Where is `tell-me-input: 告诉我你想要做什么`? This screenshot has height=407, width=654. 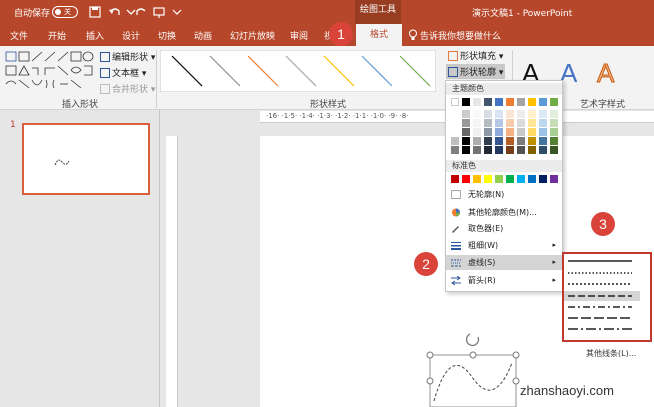
tell-me-input: 告诉我你想要做什么 is located at coordinates (460, 35).